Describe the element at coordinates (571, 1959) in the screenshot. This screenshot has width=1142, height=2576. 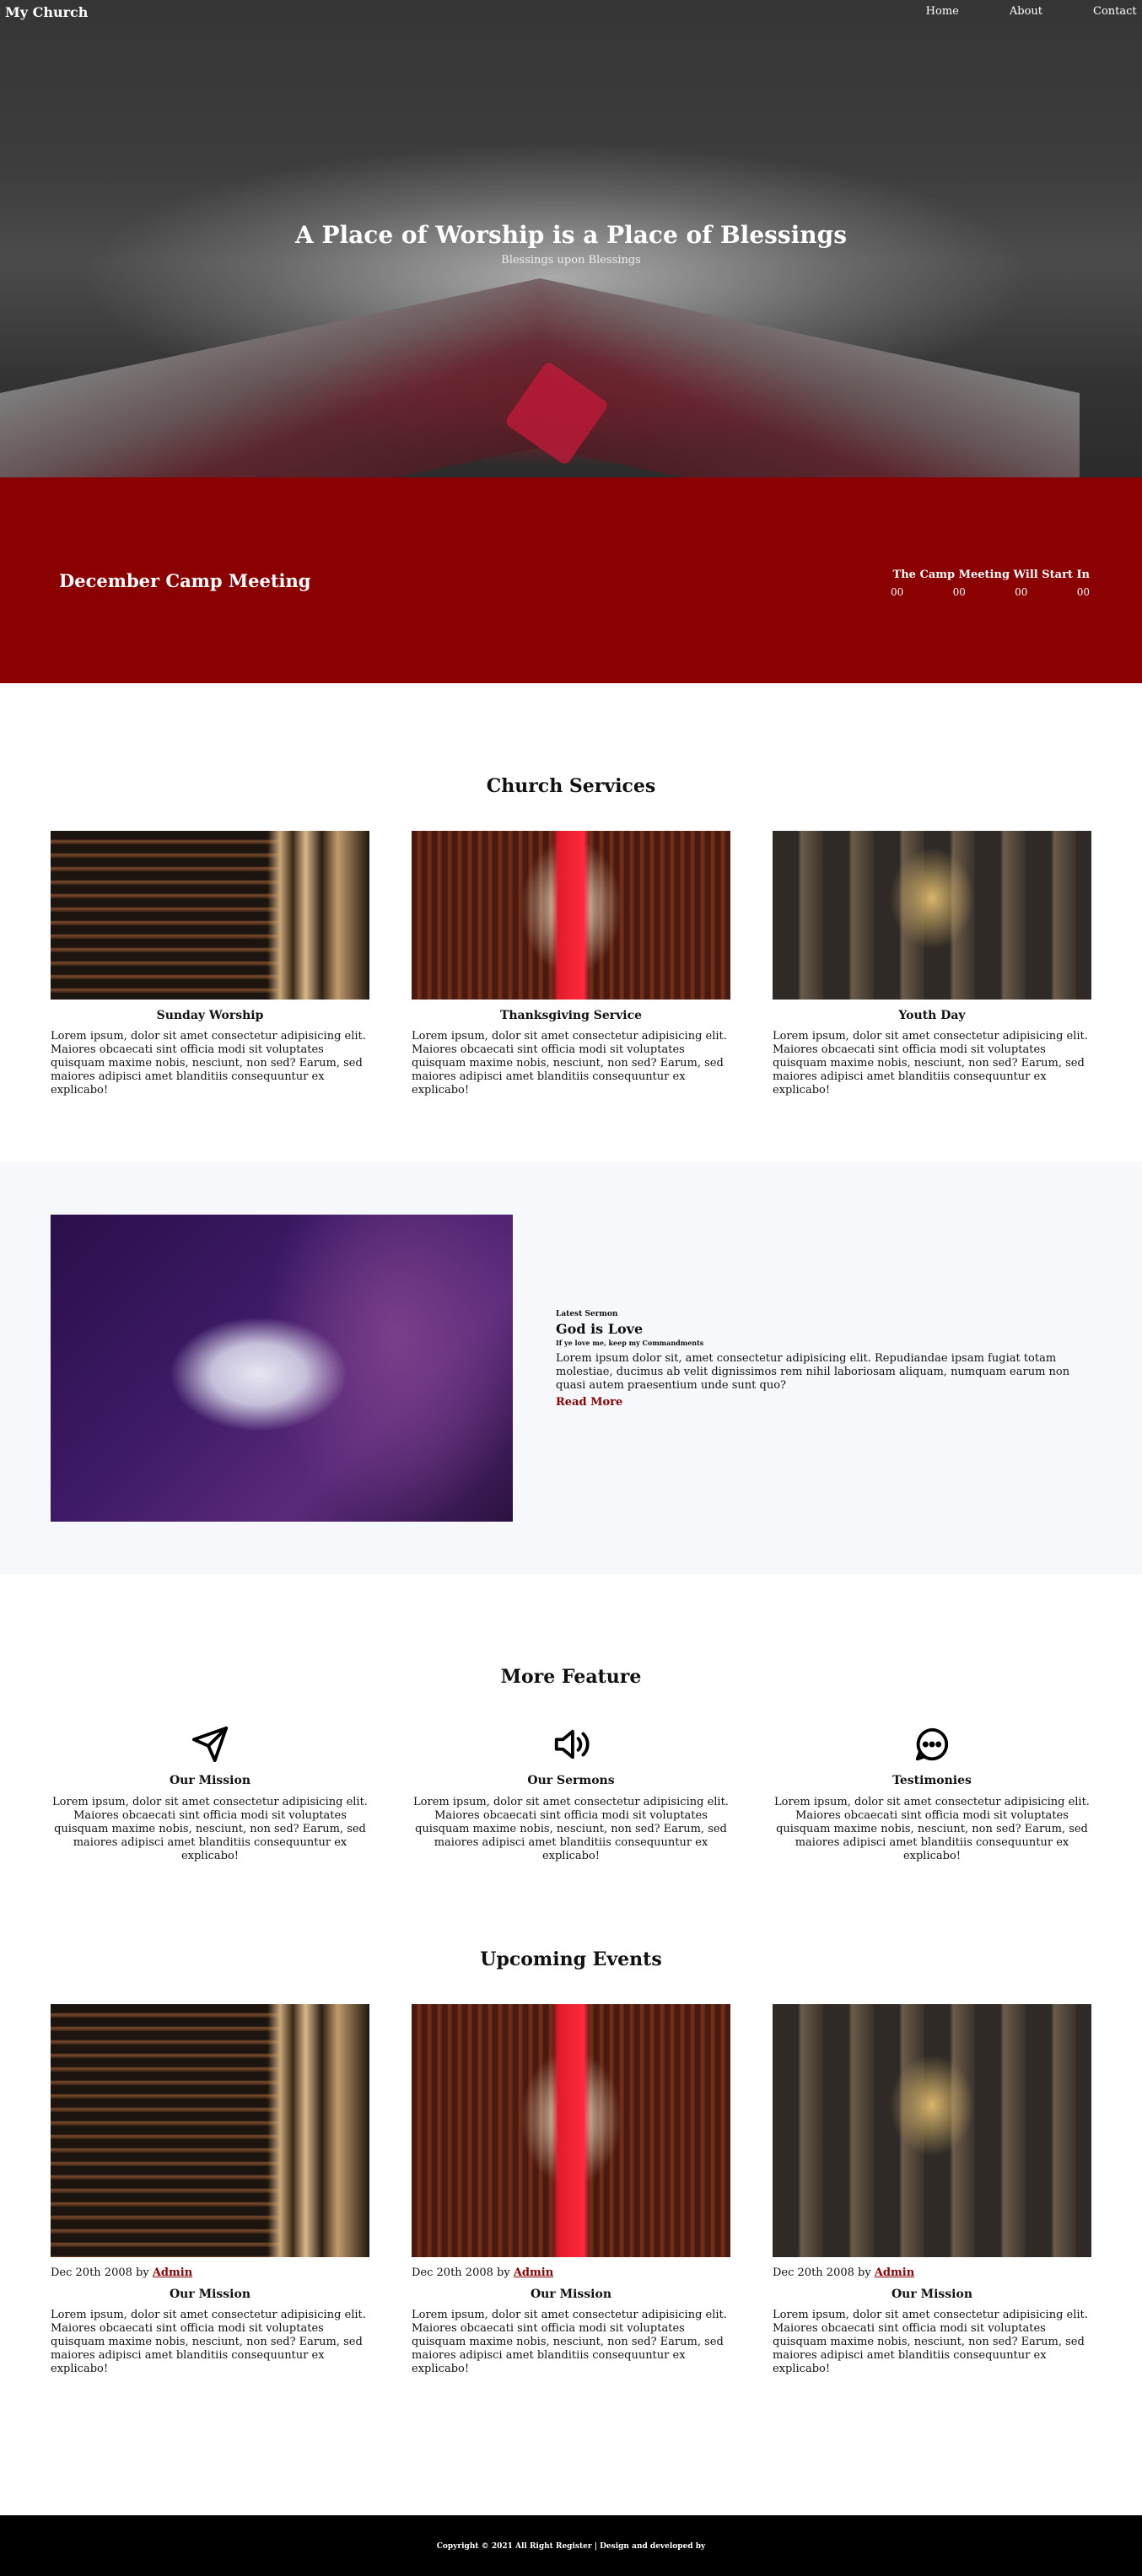
I see `section-title: Upcoming Events` at that location.